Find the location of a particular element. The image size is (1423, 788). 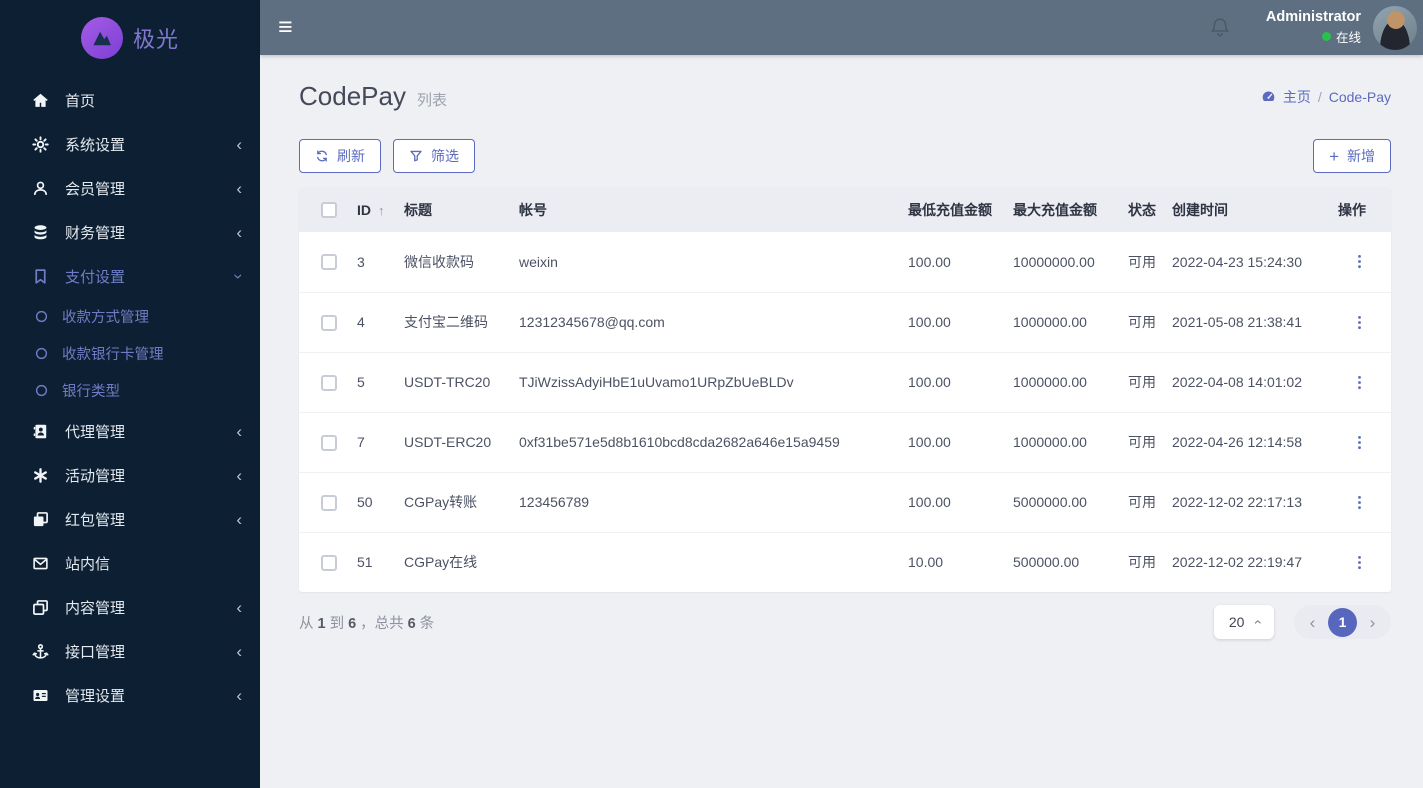

avatar is located at coordinates (1395, 27).